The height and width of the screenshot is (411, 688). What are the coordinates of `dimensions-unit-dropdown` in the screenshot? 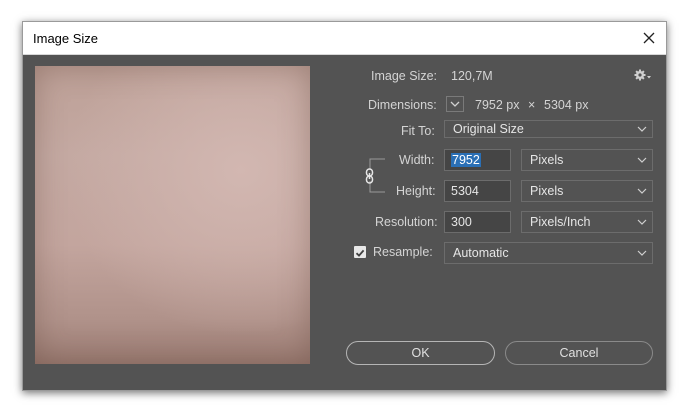 It's located at (455, 104).